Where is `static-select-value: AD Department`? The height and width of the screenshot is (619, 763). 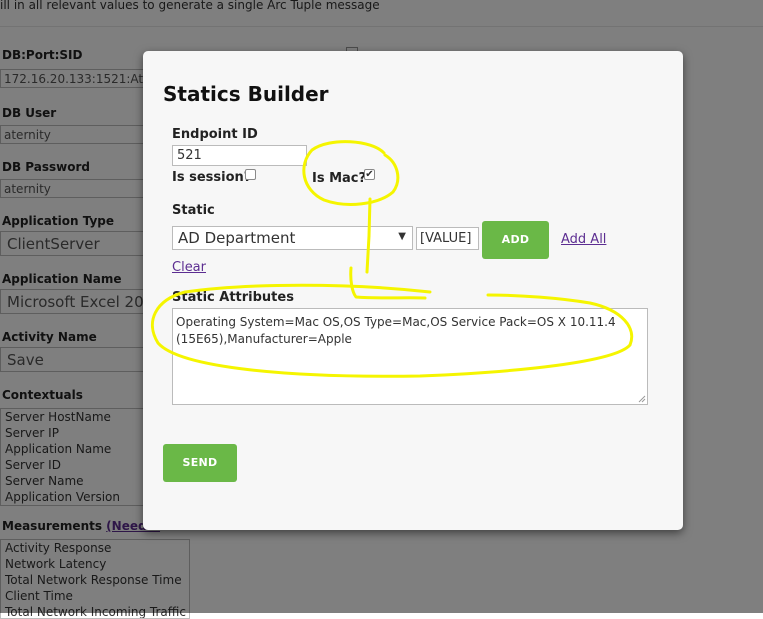
static-select-value: AD Department is located at coordinates (237, 238).